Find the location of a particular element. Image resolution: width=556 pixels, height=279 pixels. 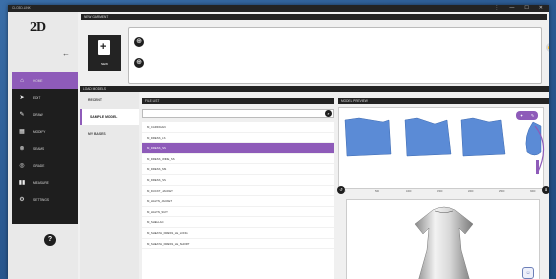

axis-tick-label: 500 is located at coordinates (377, 191).